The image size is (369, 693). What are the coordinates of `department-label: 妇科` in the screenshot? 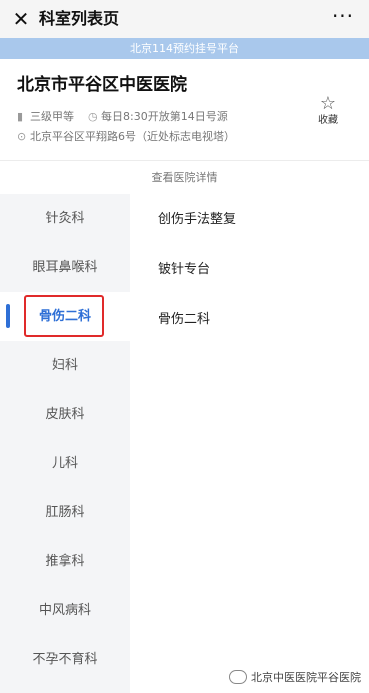 It's located at (64, 365).